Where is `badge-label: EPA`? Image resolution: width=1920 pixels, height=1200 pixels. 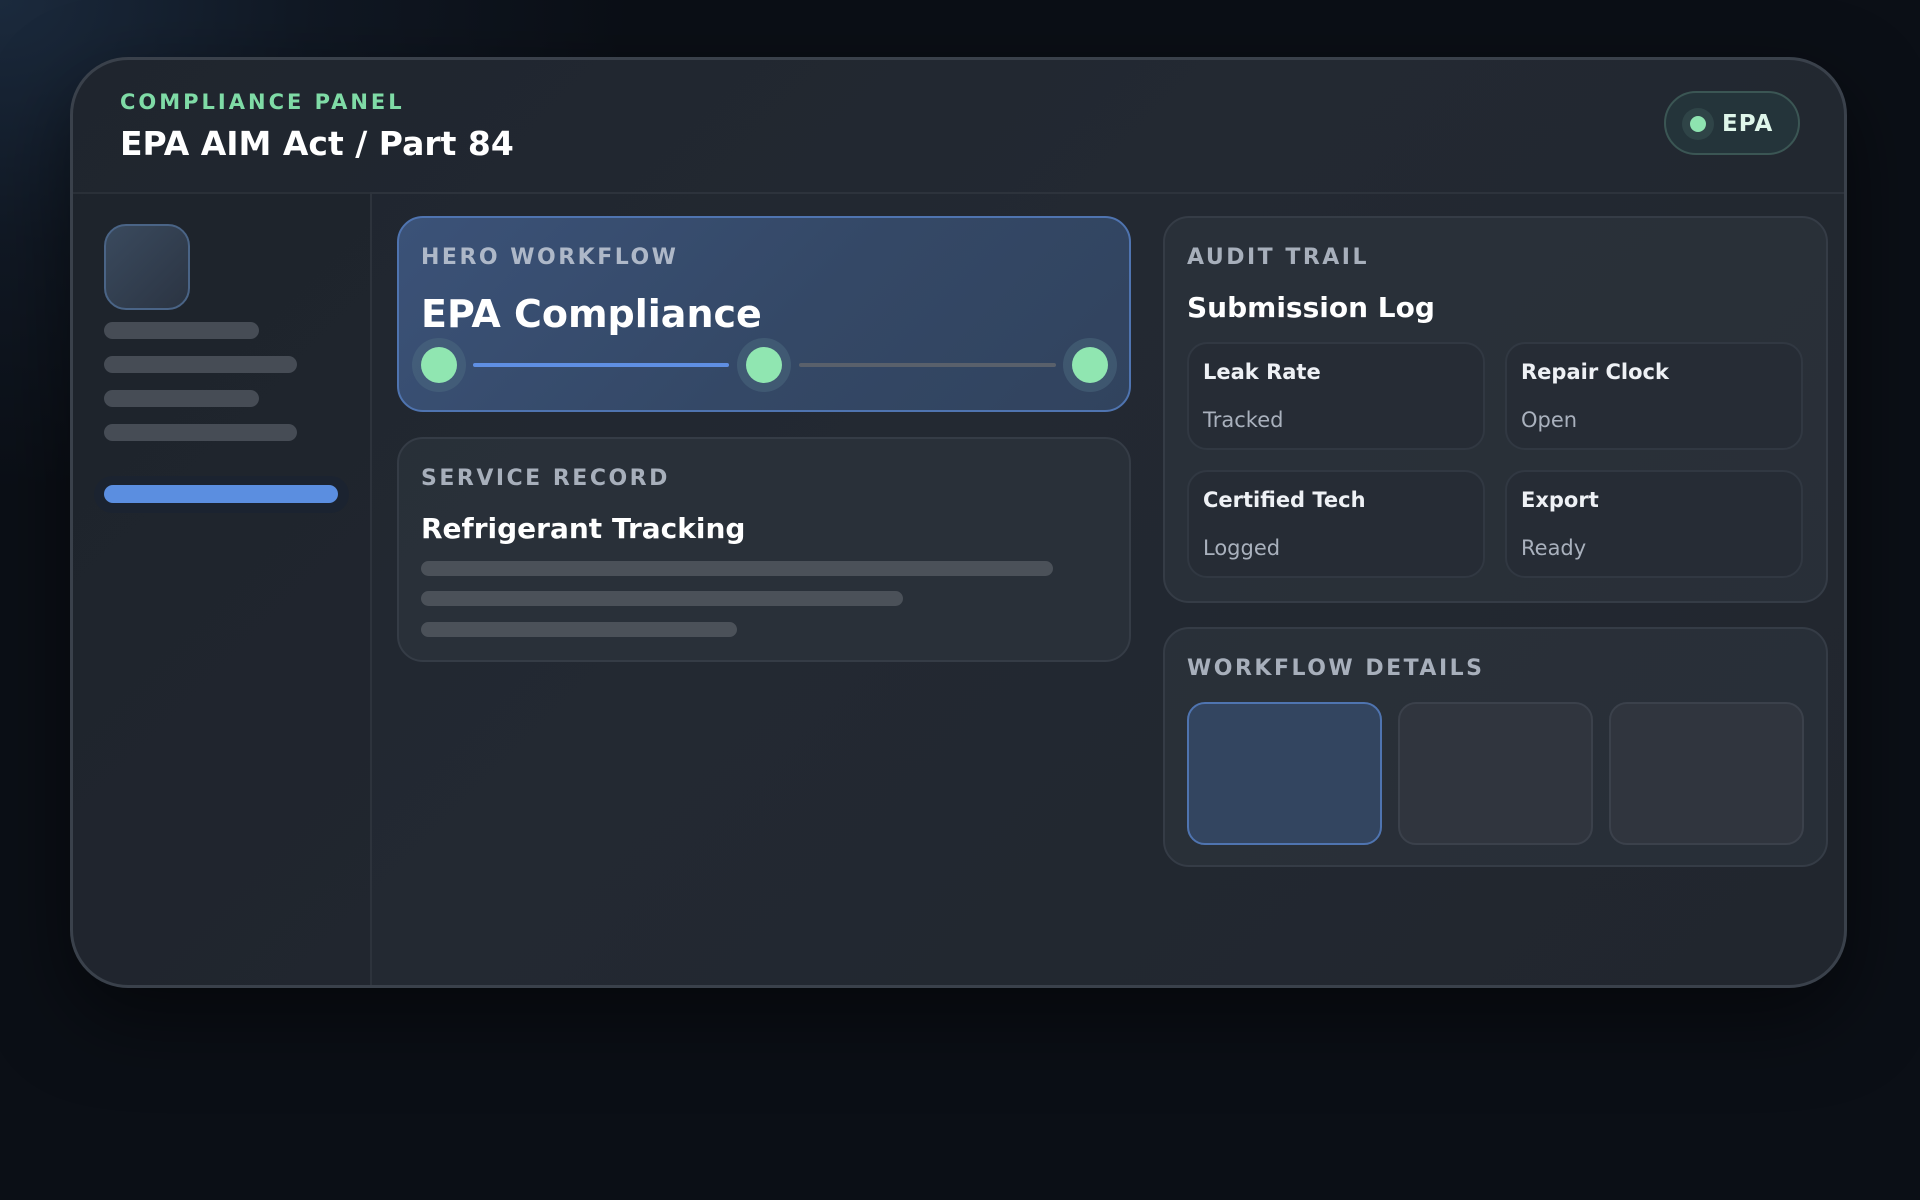
badge-label: EPA is located at coordinates (1748, 124).